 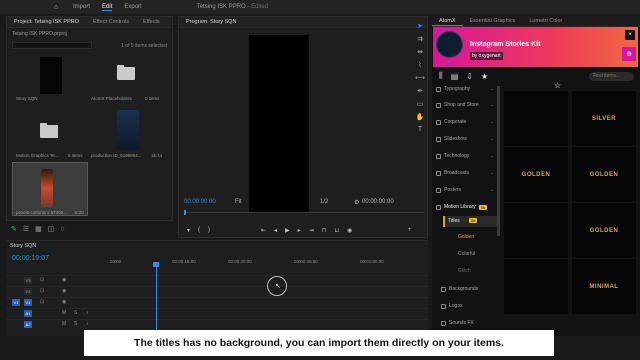 I want to click on template-thumbnail: SILVER, so click(x=604, y=118).